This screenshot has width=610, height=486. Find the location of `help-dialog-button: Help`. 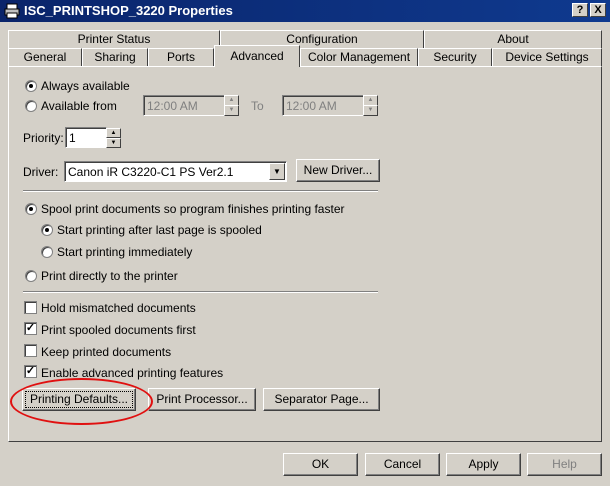

help-dialog-button: Help is located at coordinates (564, 464).